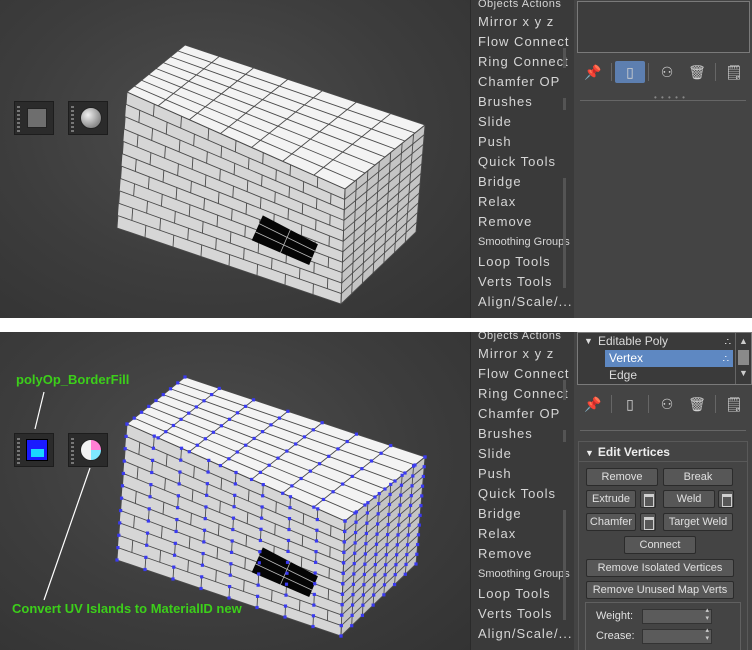 The image size is (752, 650). I want to click on scroll-thumb, so click(743, 357).